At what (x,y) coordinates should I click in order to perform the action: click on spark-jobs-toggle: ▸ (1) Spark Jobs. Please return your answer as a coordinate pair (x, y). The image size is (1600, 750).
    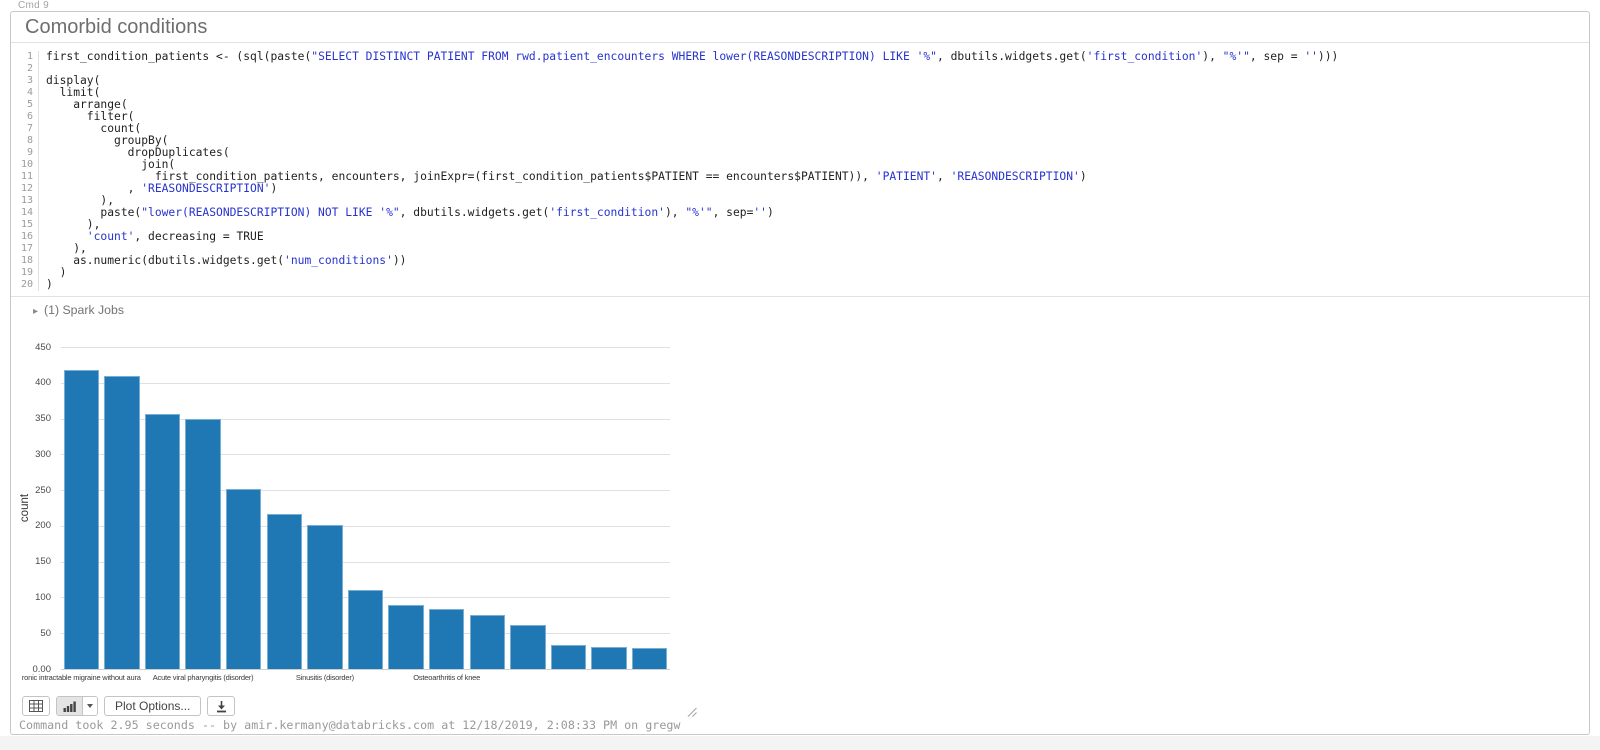
    Looking at the image, I should click on (800, 308).